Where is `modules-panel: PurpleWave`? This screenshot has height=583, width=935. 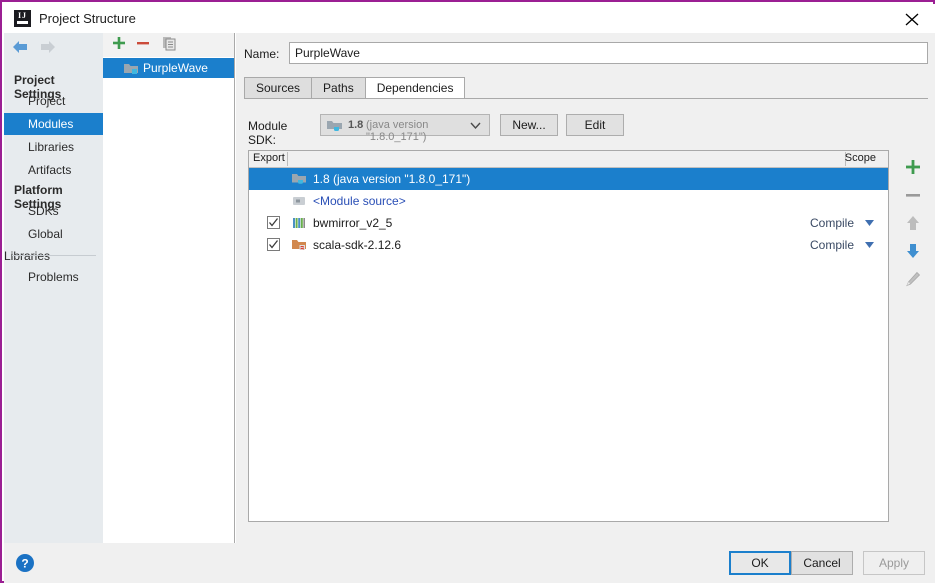
modules-panel: PurpleWave is located at coordinates (169, 288).